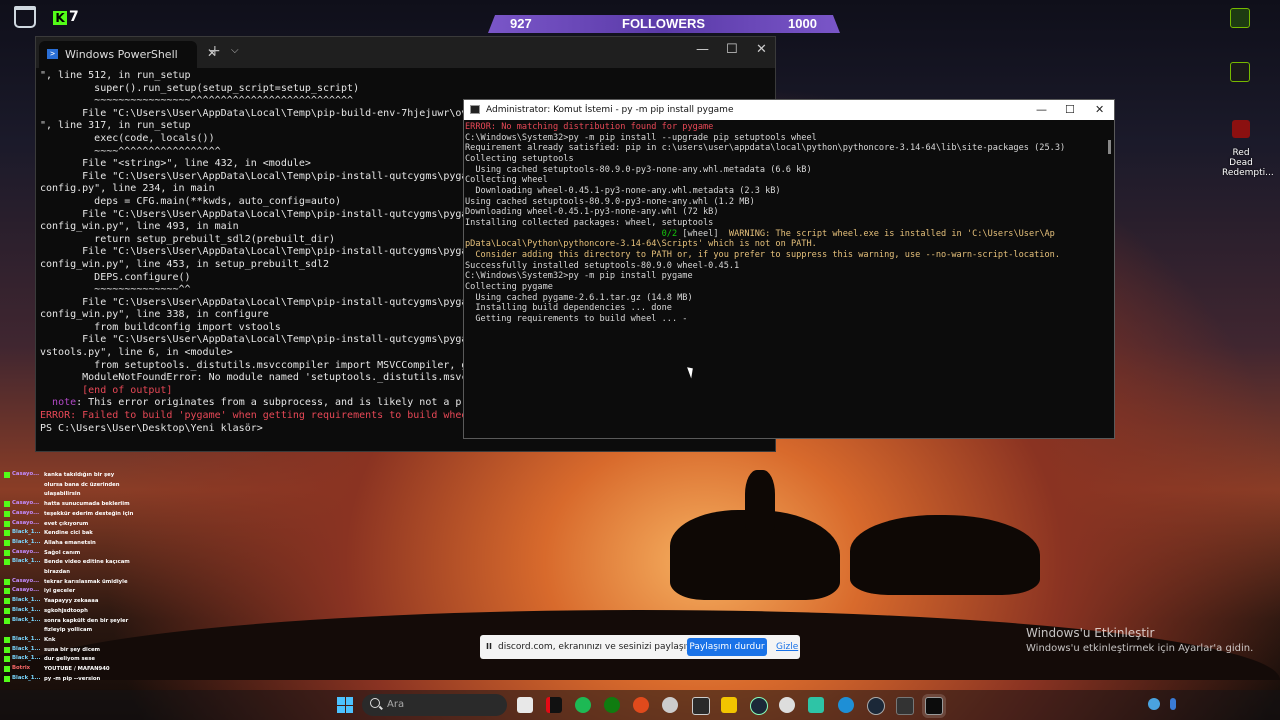 This screenshot has width=1280, height=720. I want to click on chat-text: YOUTUBE / MAFAN940, so click(77, 669).